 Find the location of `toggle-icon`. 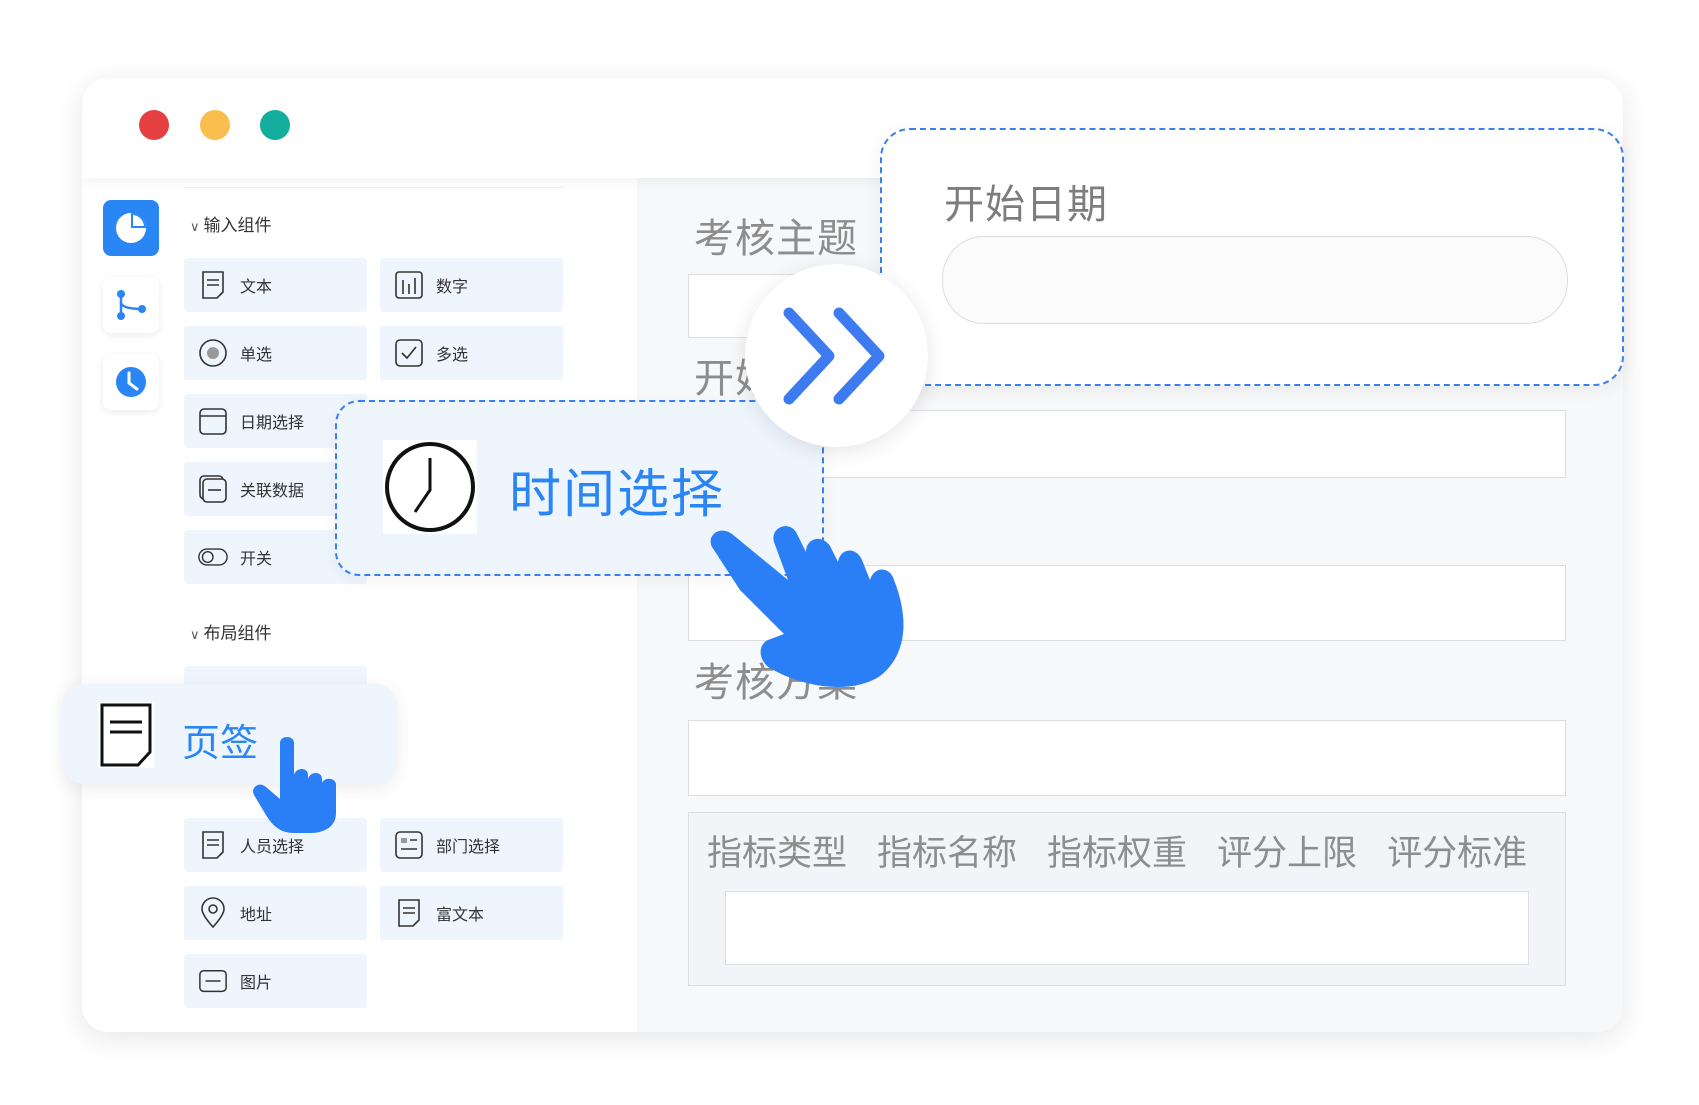

toggle-icon is located at coordinates (213, 557).